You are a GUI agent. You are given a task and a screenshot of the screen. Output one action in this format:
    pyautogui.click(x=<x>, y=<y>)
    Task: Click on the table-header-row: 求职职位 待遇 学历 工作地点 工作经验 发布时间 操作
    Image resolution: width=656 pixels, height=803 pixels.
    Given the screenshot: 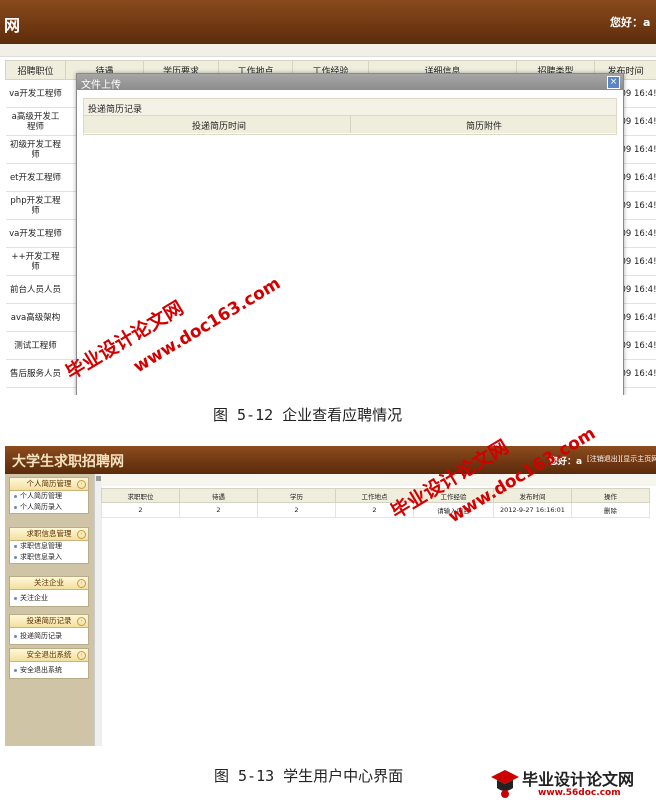 What is the action you would take?
    pyautogui.click(x=375, y=495)
    